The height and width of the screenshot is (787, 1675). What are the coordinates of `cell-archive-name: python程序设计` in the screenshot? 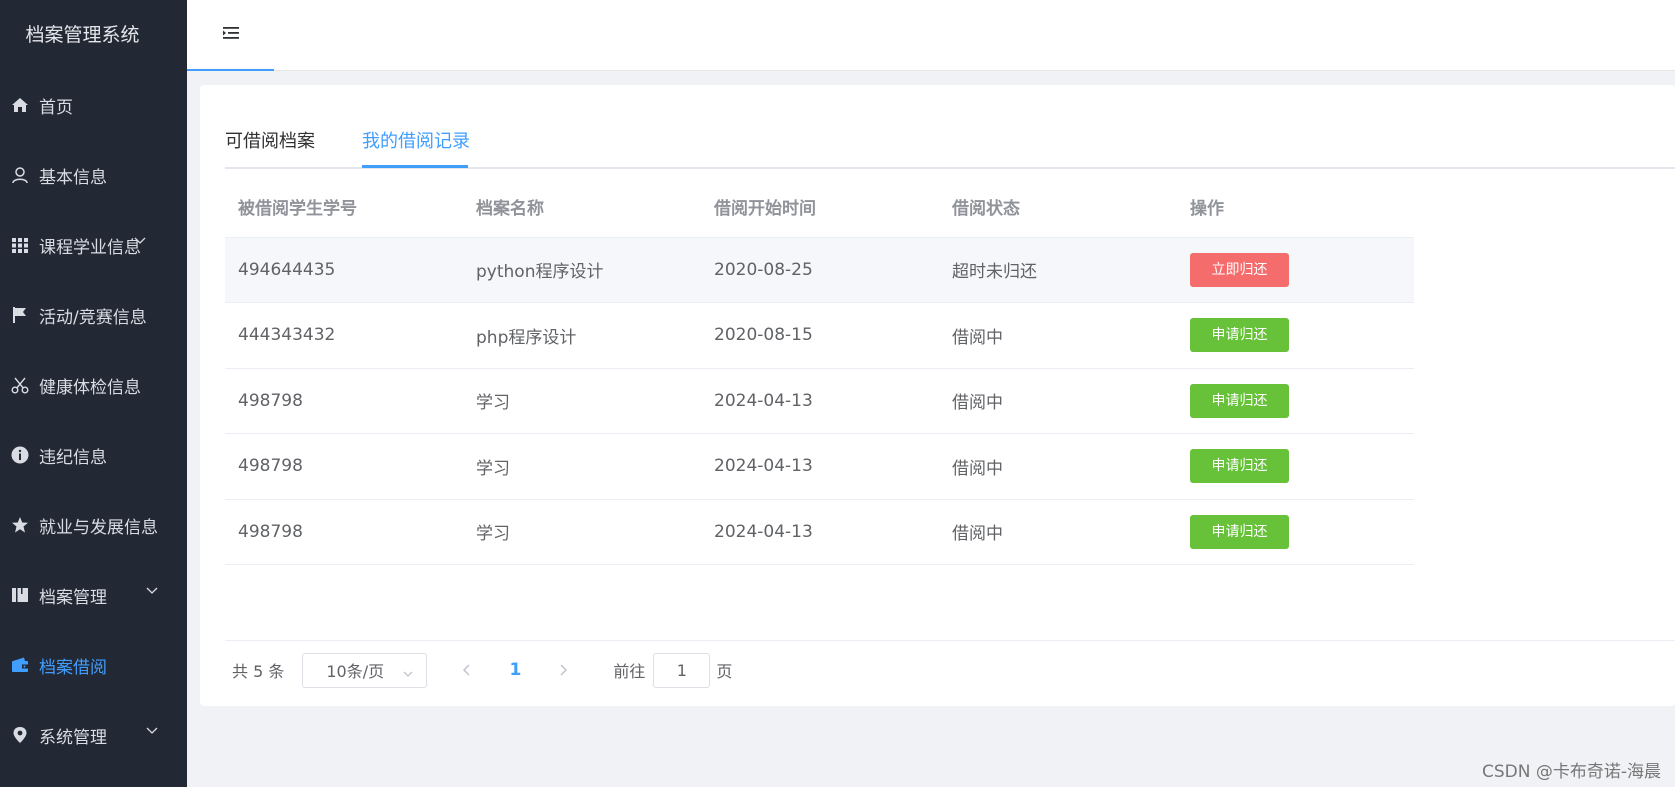 It's located at (582, 270).